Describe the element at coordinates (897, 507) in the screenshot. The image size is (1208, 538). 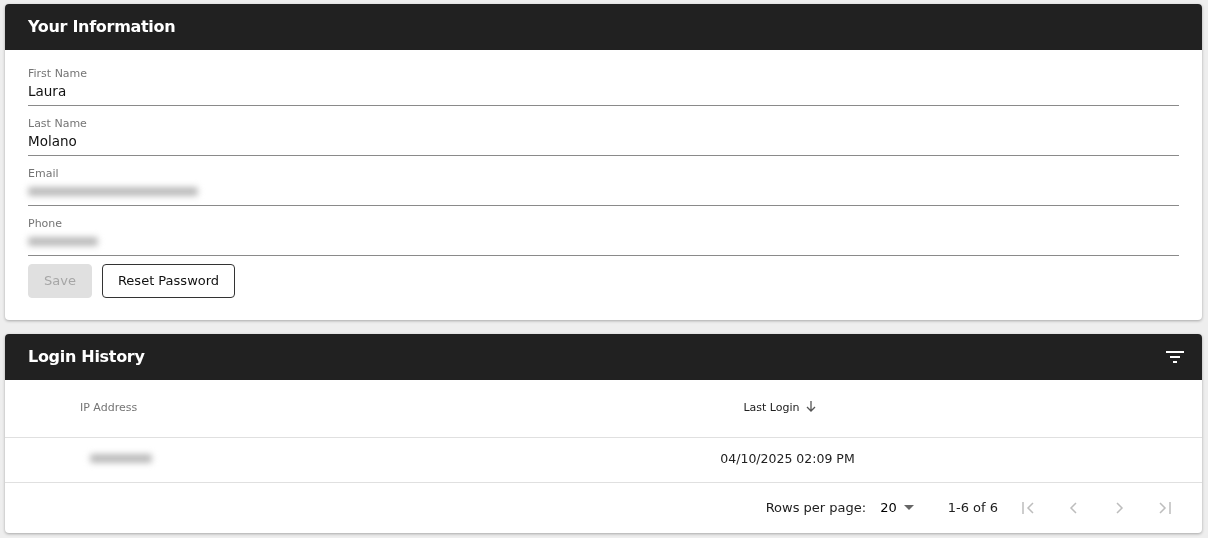
I see `rows-per-page-select: 20` at that location.